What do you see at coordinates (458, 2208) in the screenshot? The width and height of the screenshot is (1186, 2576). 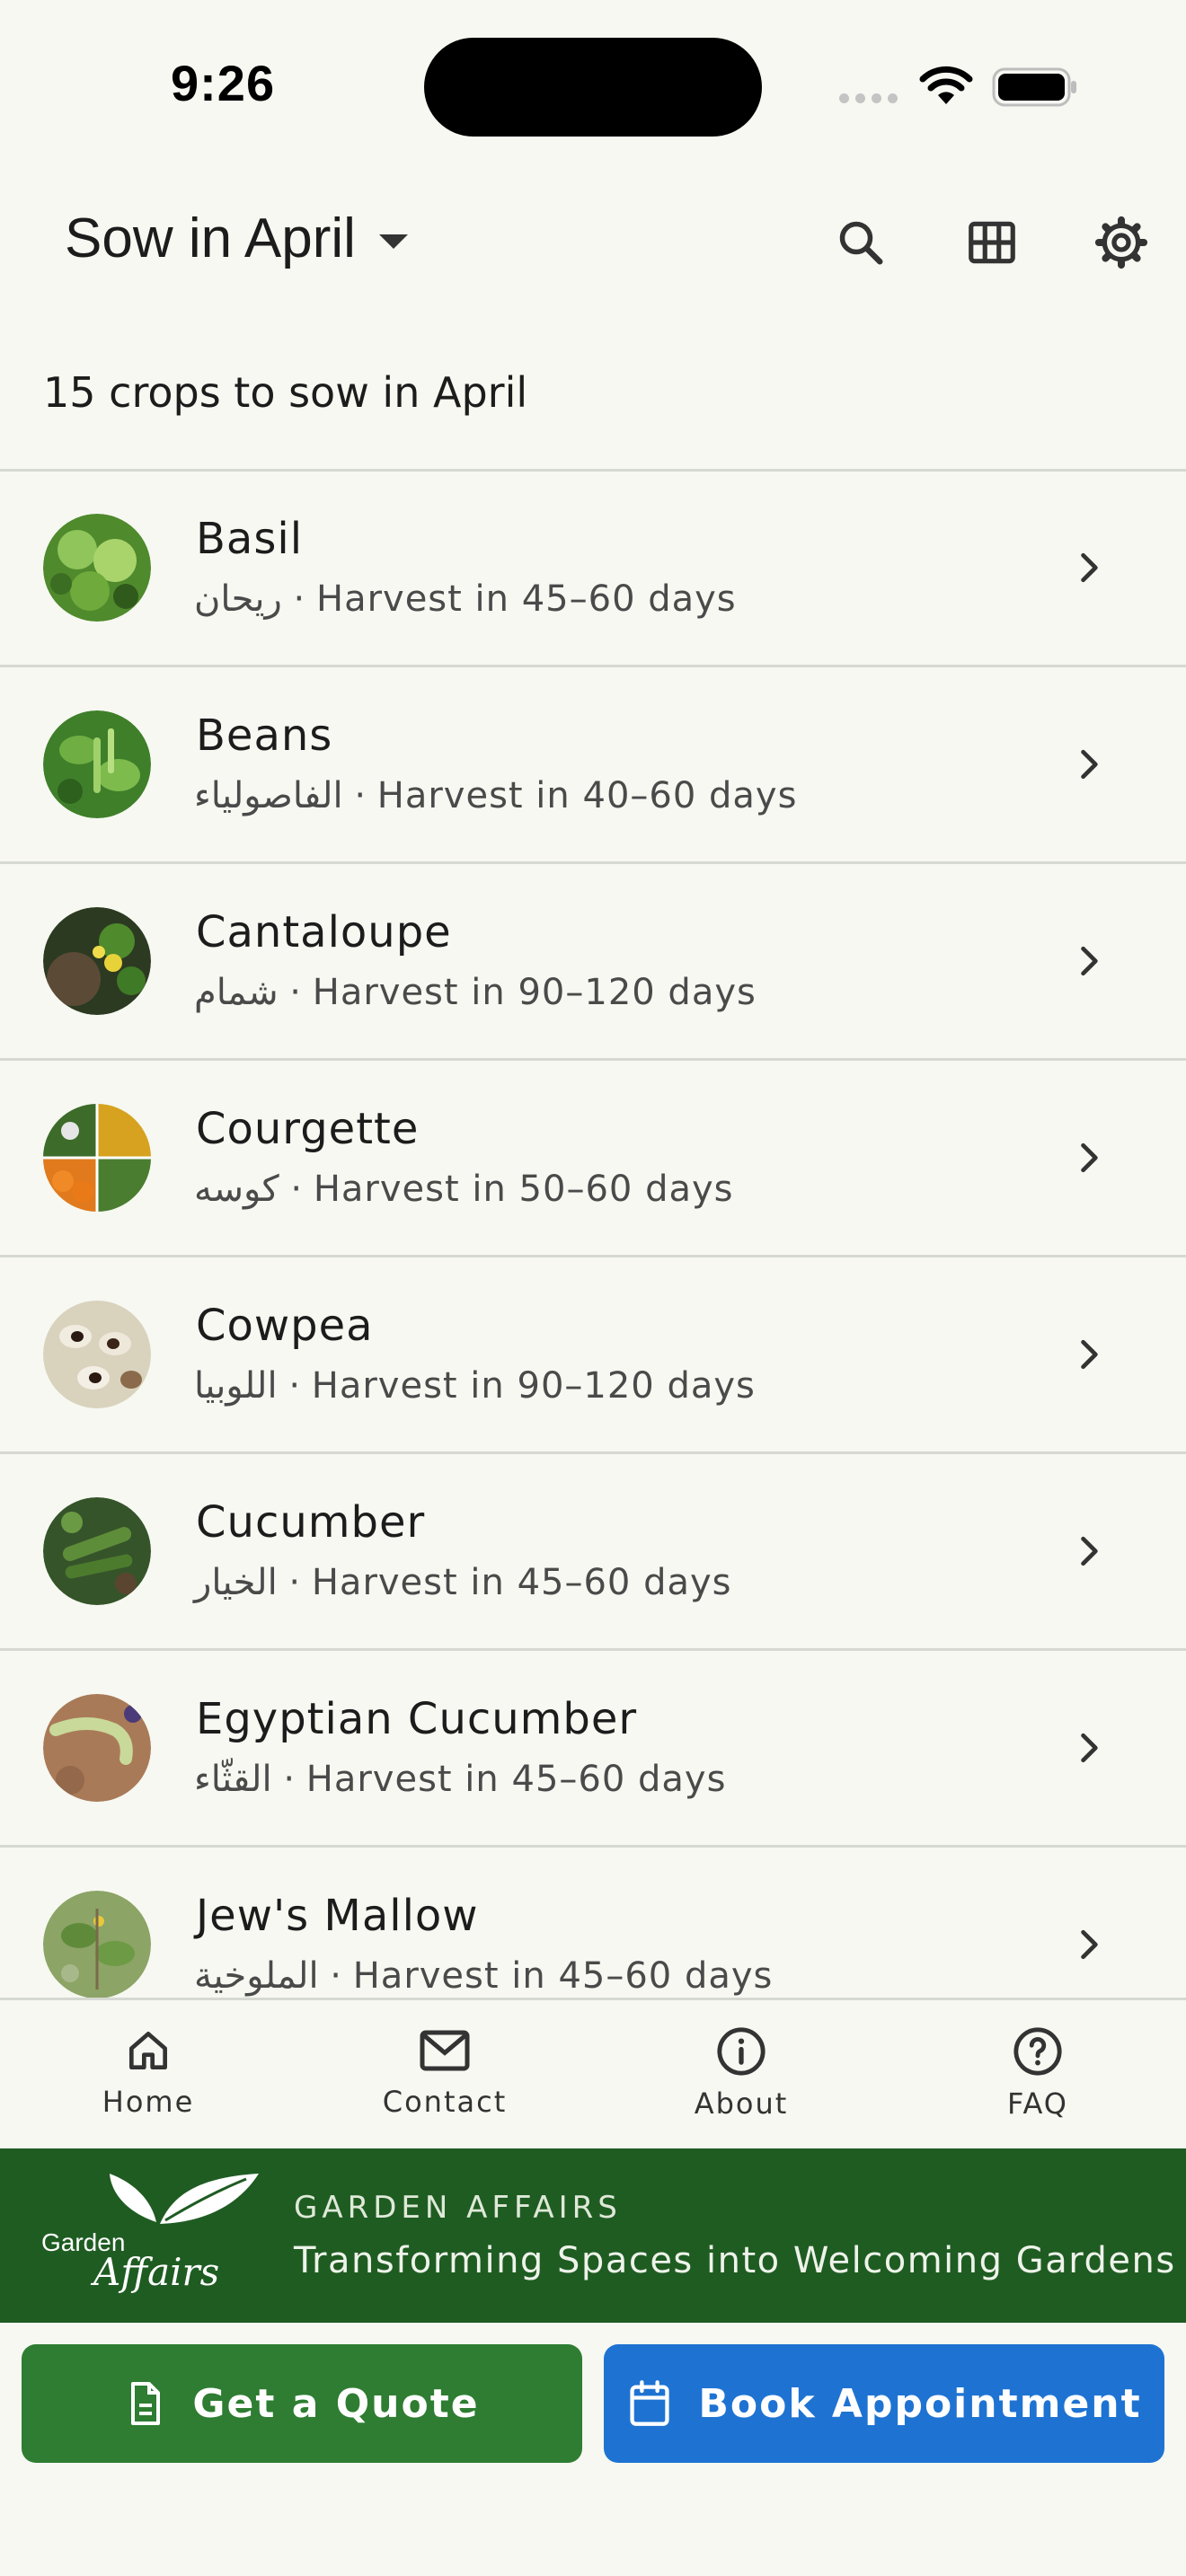 I see `brand-name: GARDEN AFFAIRS` at bounding box center [458, 2208].